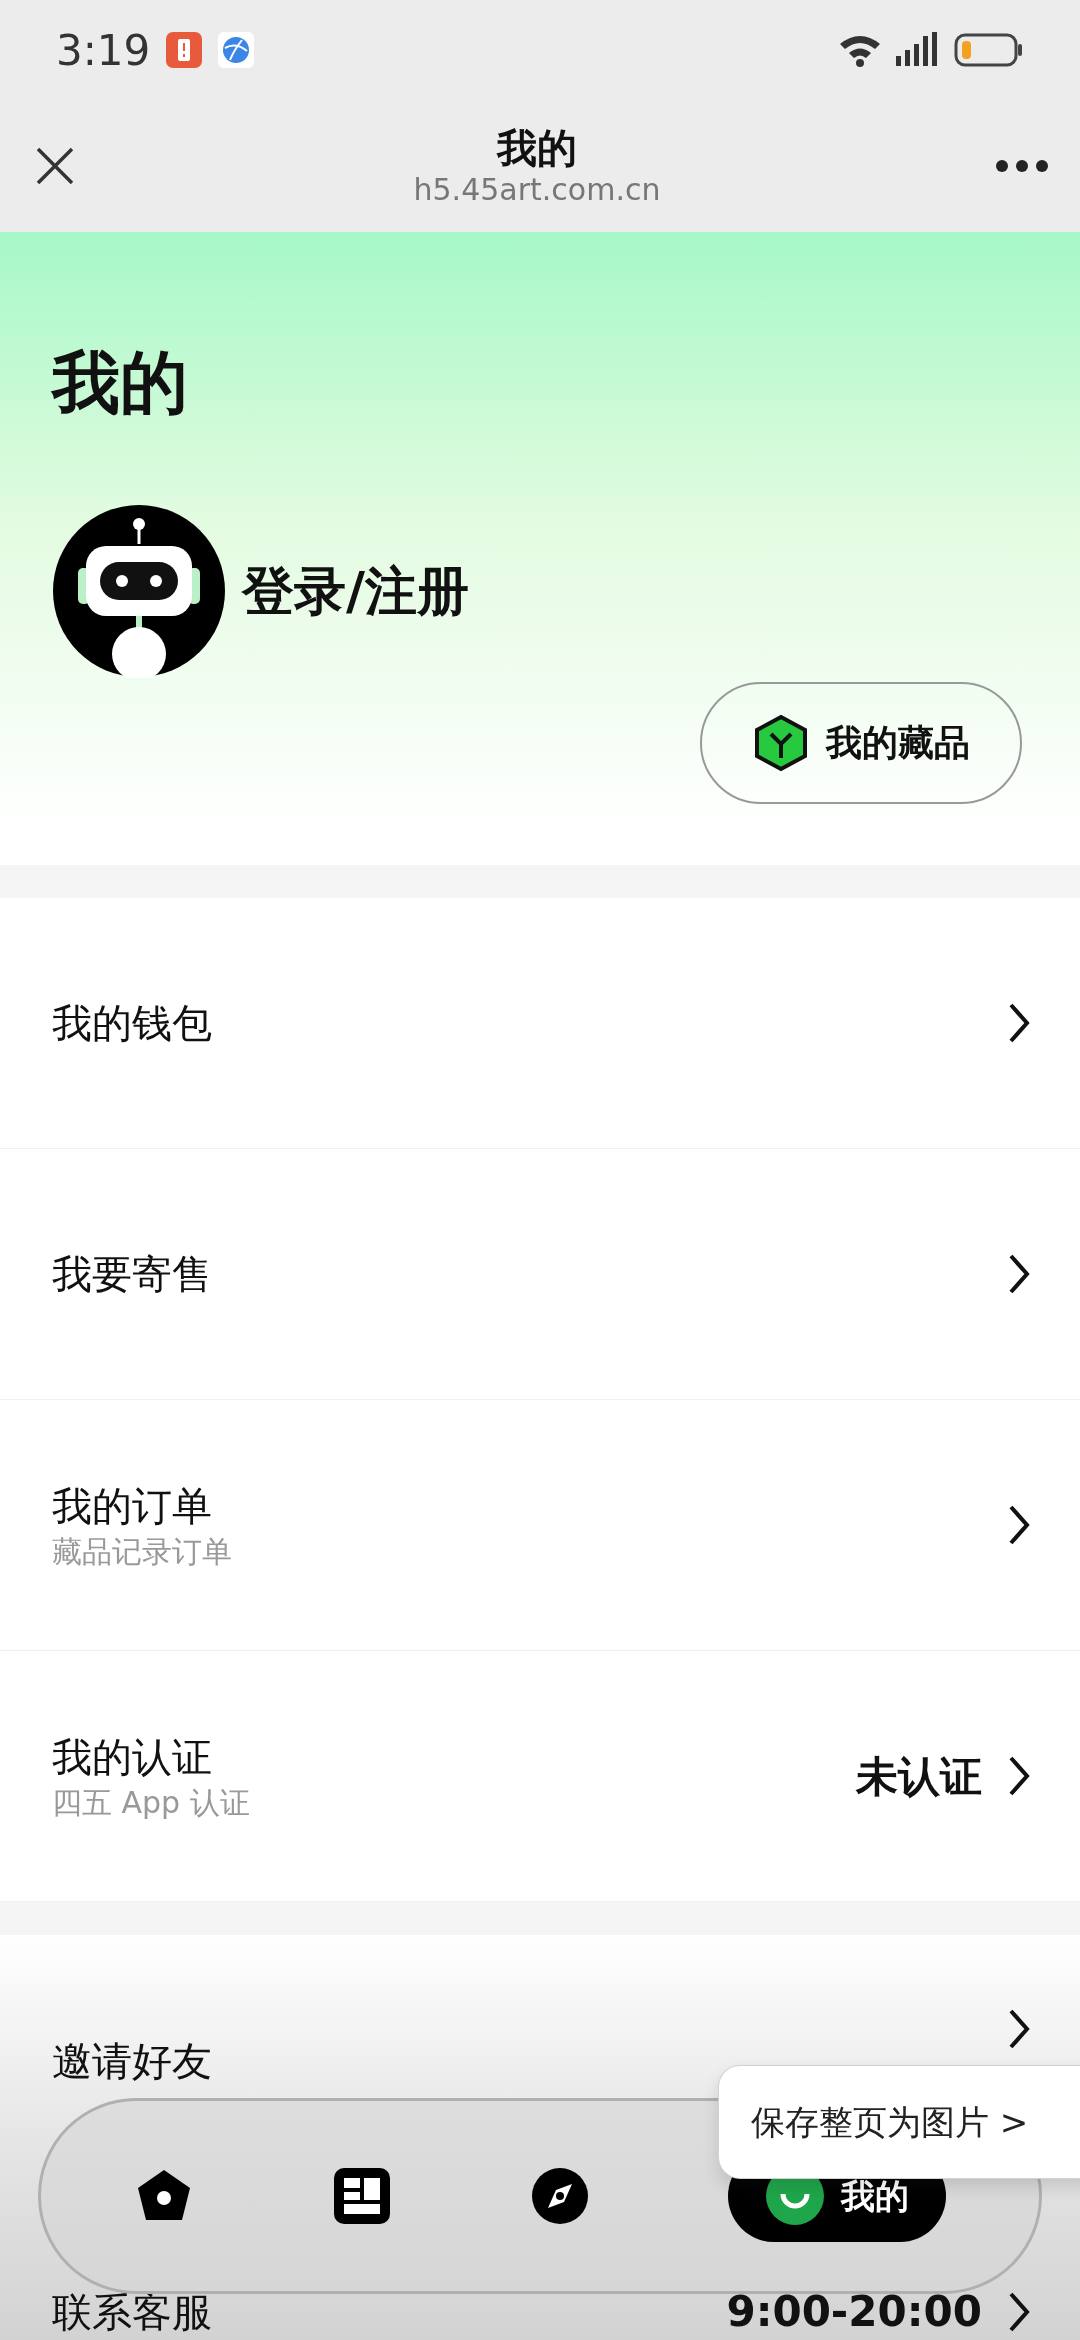  Describe the element at coordinates (132, 1757) in the screenshot. I see `menu-title: 我的认证` at that location.